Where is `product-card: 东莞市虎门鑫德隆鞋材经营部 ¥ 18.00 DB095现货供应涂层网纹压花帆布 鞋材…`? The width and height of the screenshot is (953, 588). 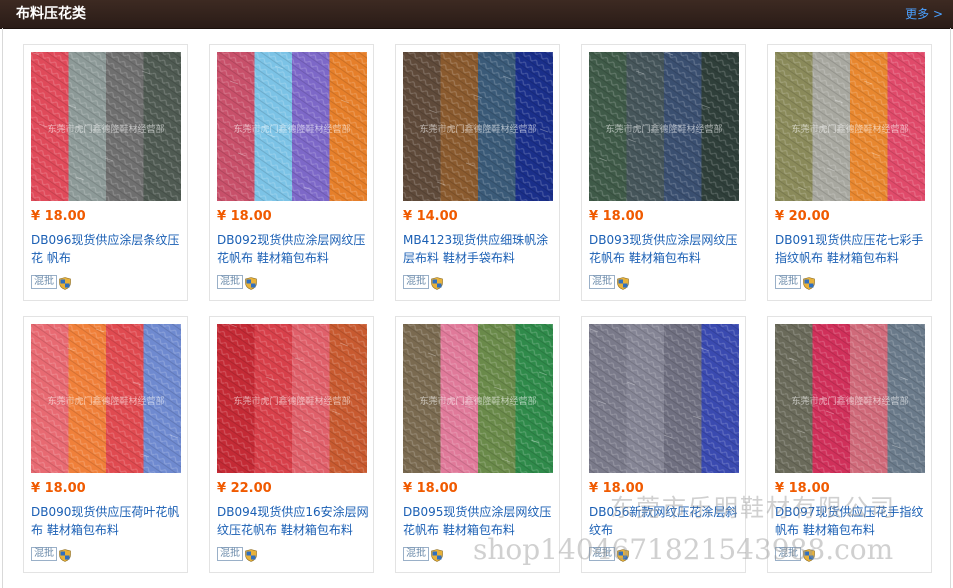 product-card: 东莞市虎门鑫德隆鞋材经营部 ¥ 18.00 DB095现货供应涂层网纹压花帆布 鞋材… is located at coordinates (477, 444).